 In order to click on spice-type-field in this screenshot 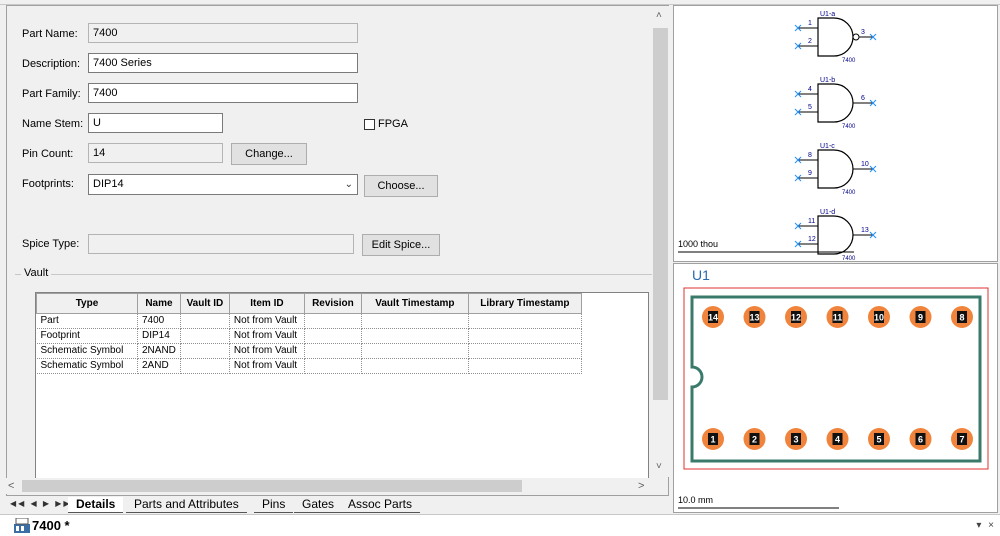, I will do `click(221, 244)`.